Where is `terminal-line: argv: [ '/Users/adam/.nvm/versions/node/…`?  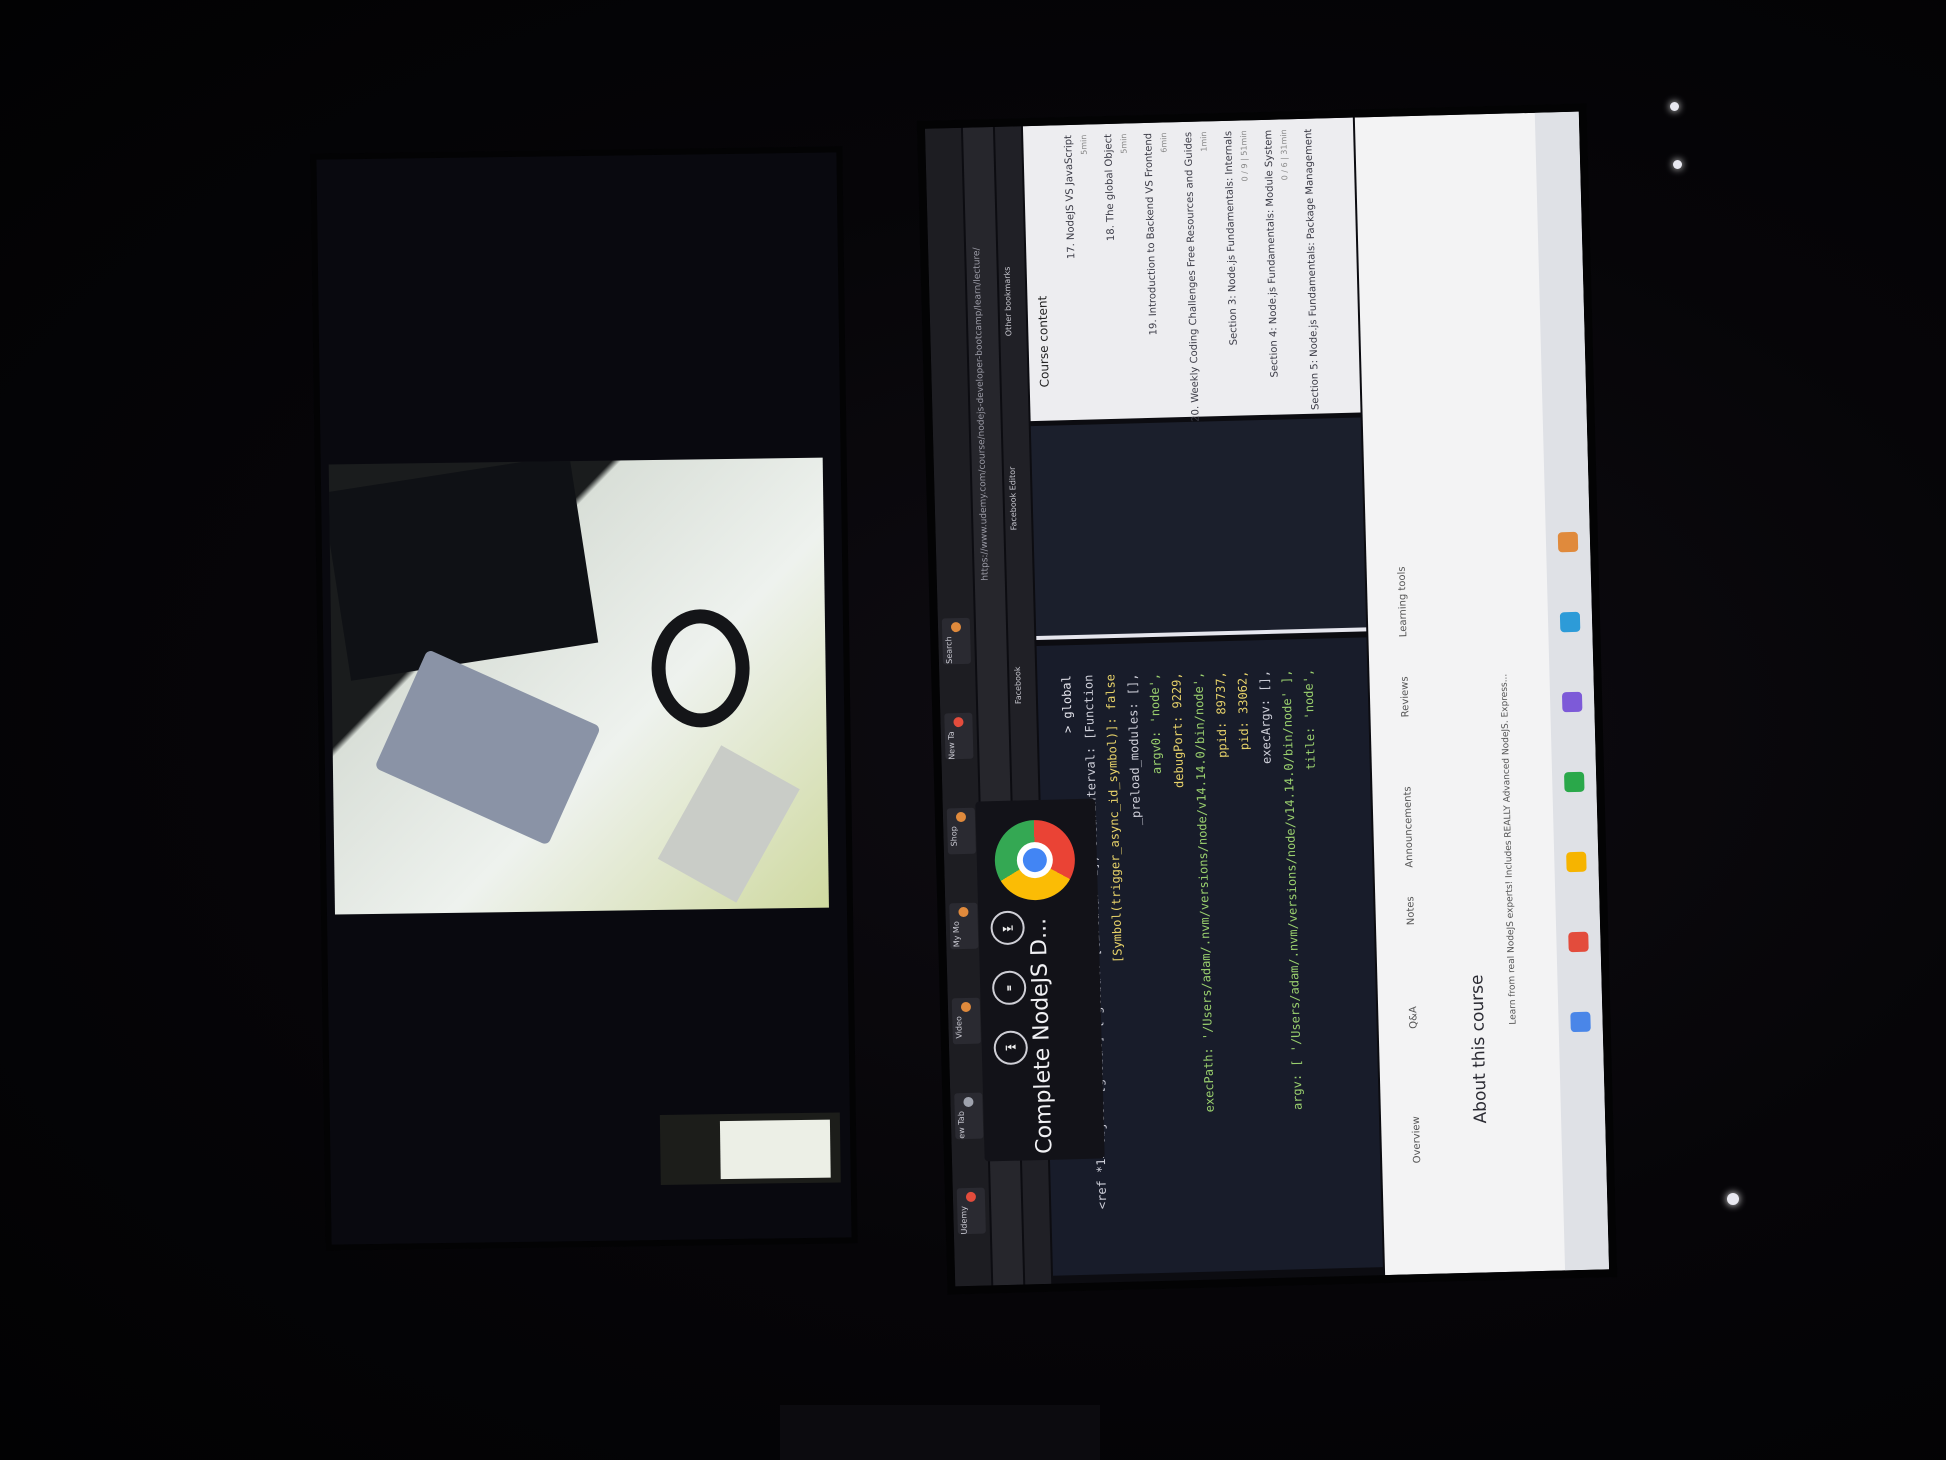 terminal-line: argv: [ '/Users/adam/.nvm/versions/node/… is located at coordinates (1292, 890).